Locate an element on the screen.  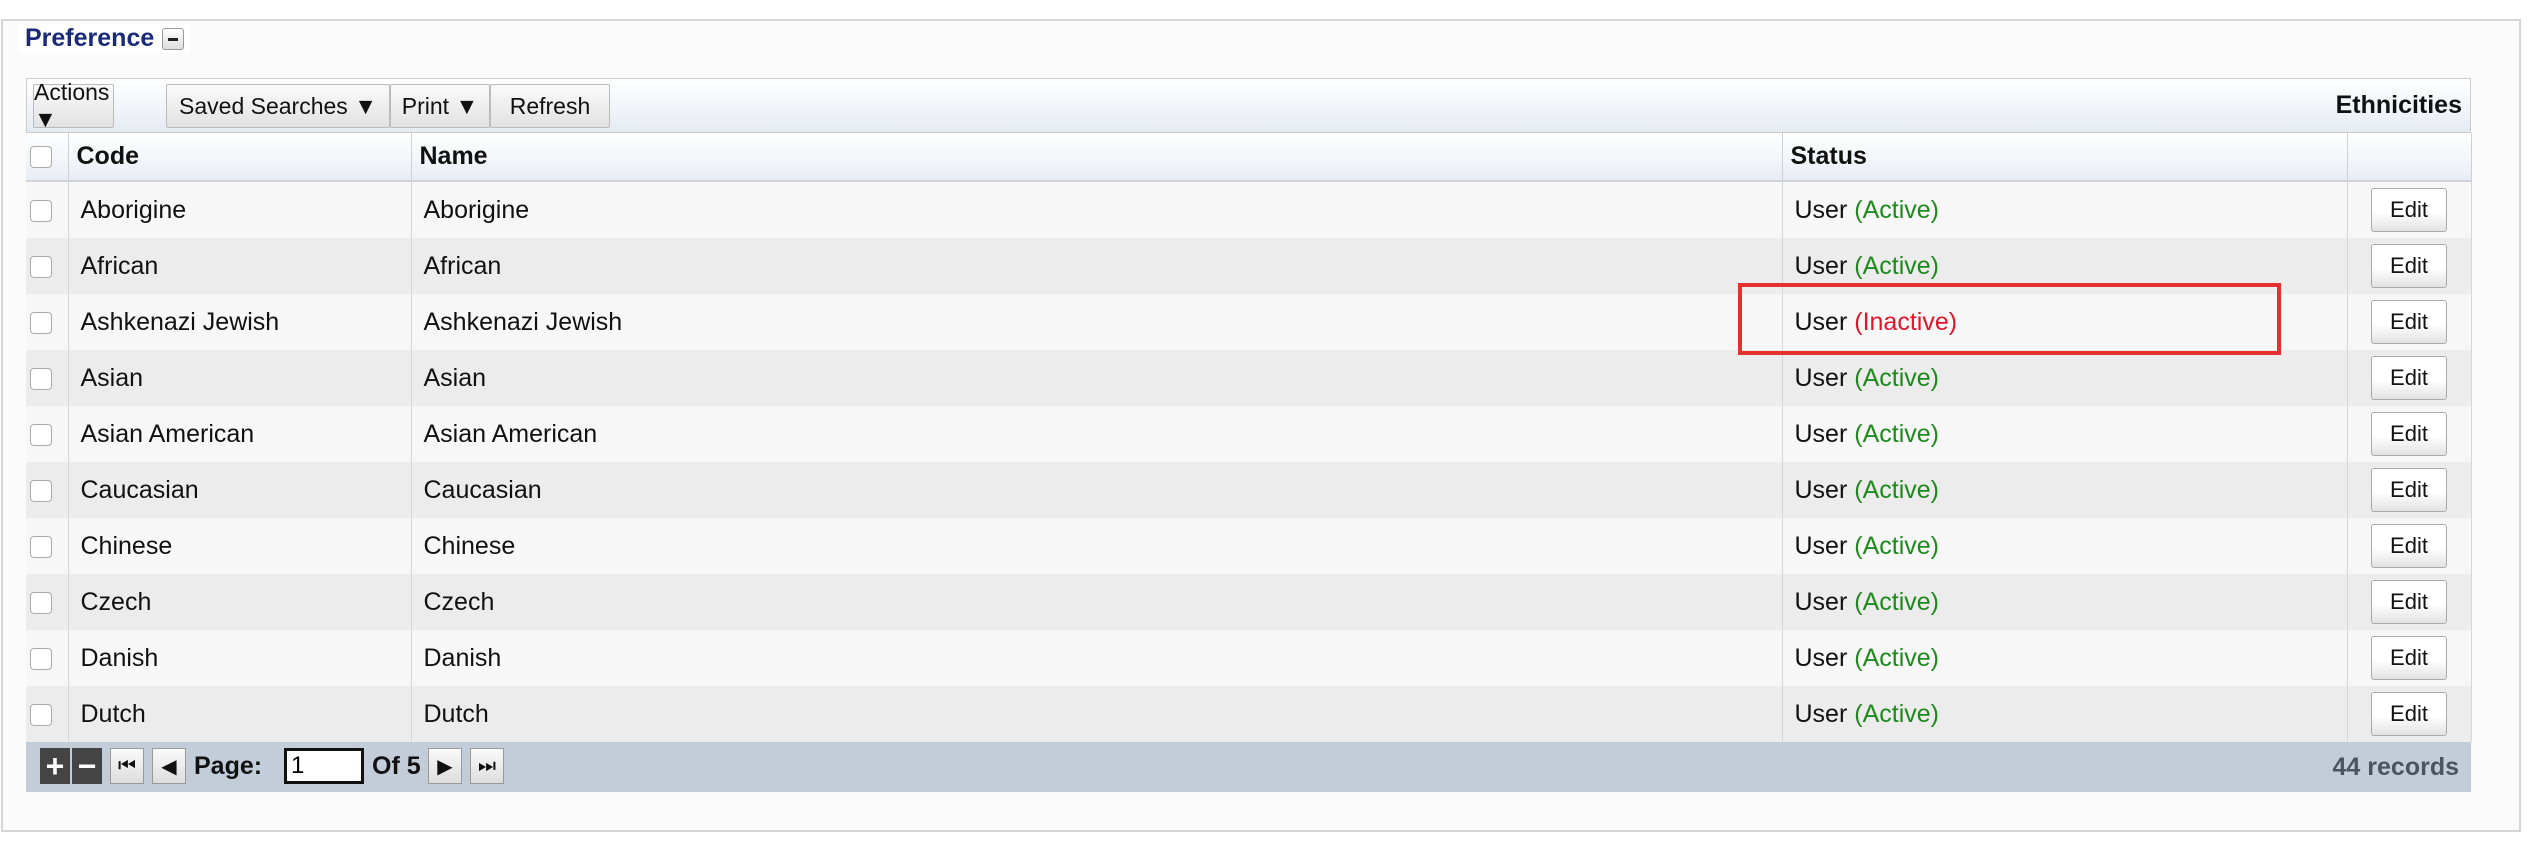
previous-page-icon: ◀ is located at coordinates (169, 766).